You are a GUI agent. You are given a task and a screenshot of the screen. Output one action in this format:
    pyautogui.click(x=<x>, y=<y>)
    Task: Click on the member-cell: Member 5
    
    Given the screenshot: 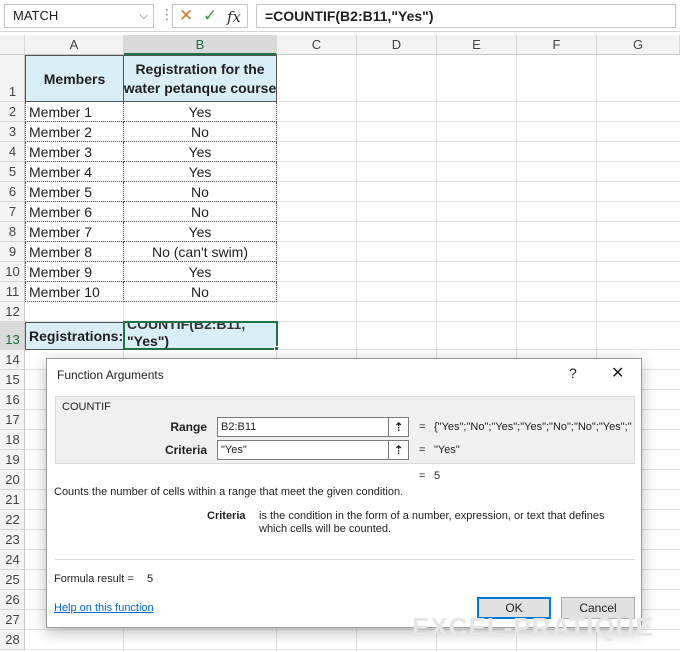 What is the action you would take?
    pyautogui.click(x=74, y=192)
    